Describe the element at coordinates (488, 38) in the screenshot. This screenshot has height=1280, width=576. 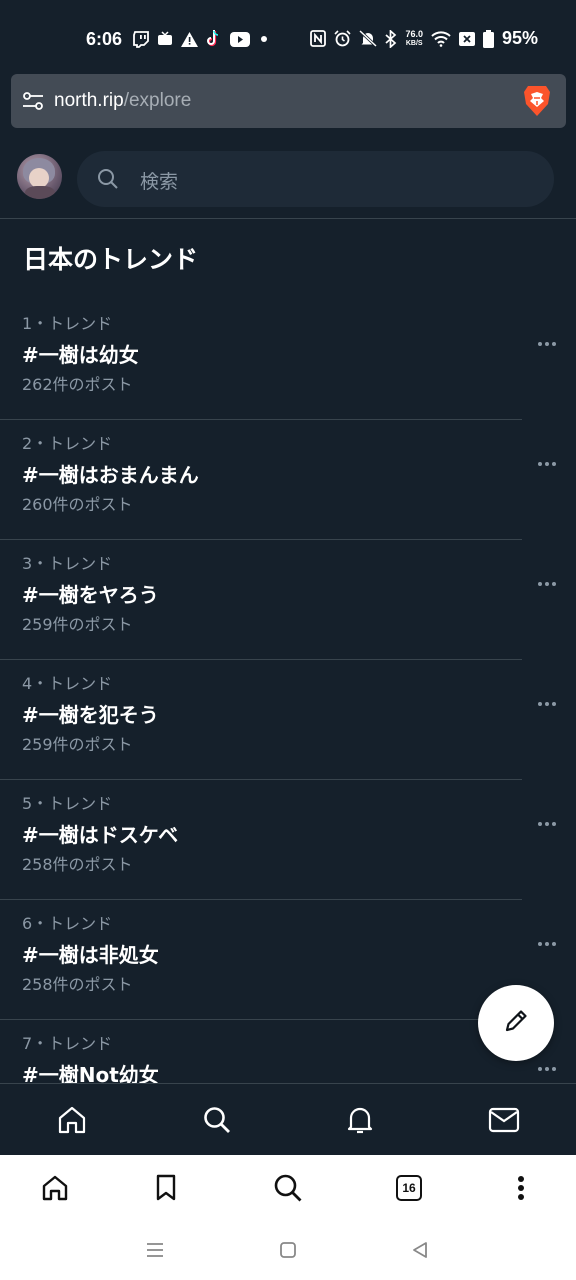
I see `battery-icon` at that location.